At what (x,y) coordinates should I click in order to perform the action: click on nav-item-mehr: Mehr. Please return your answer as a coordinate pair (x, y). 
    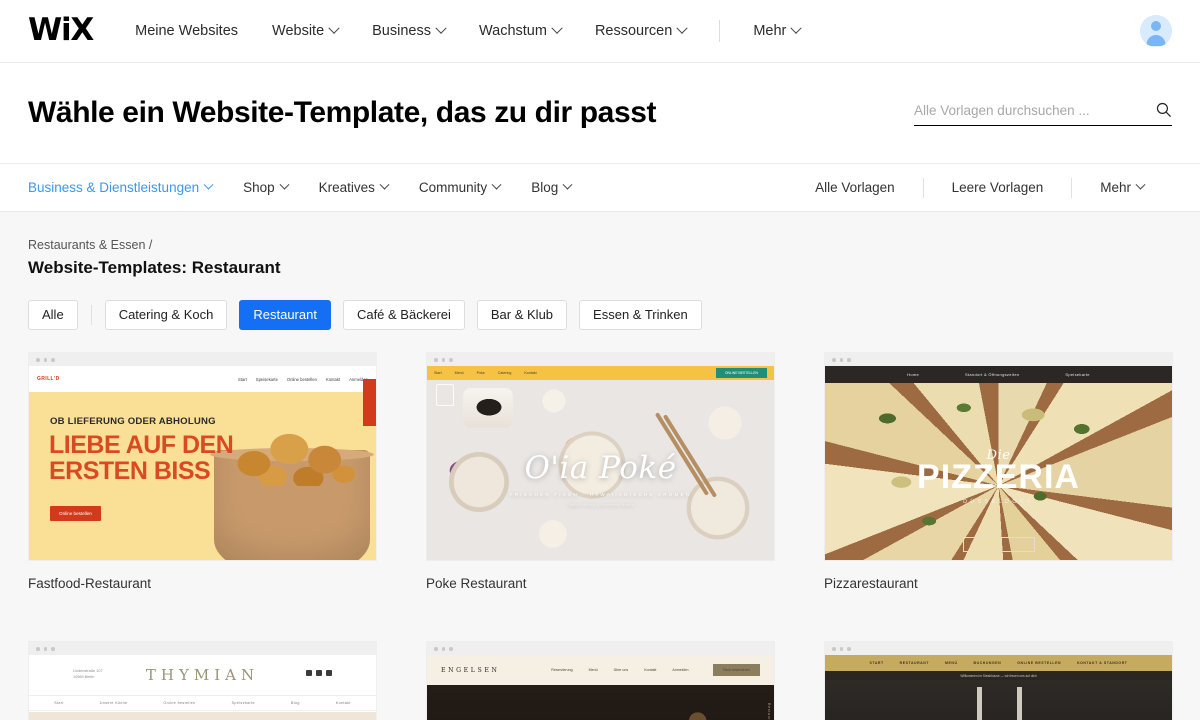
    Looking at the image, I should click on (776, 30).